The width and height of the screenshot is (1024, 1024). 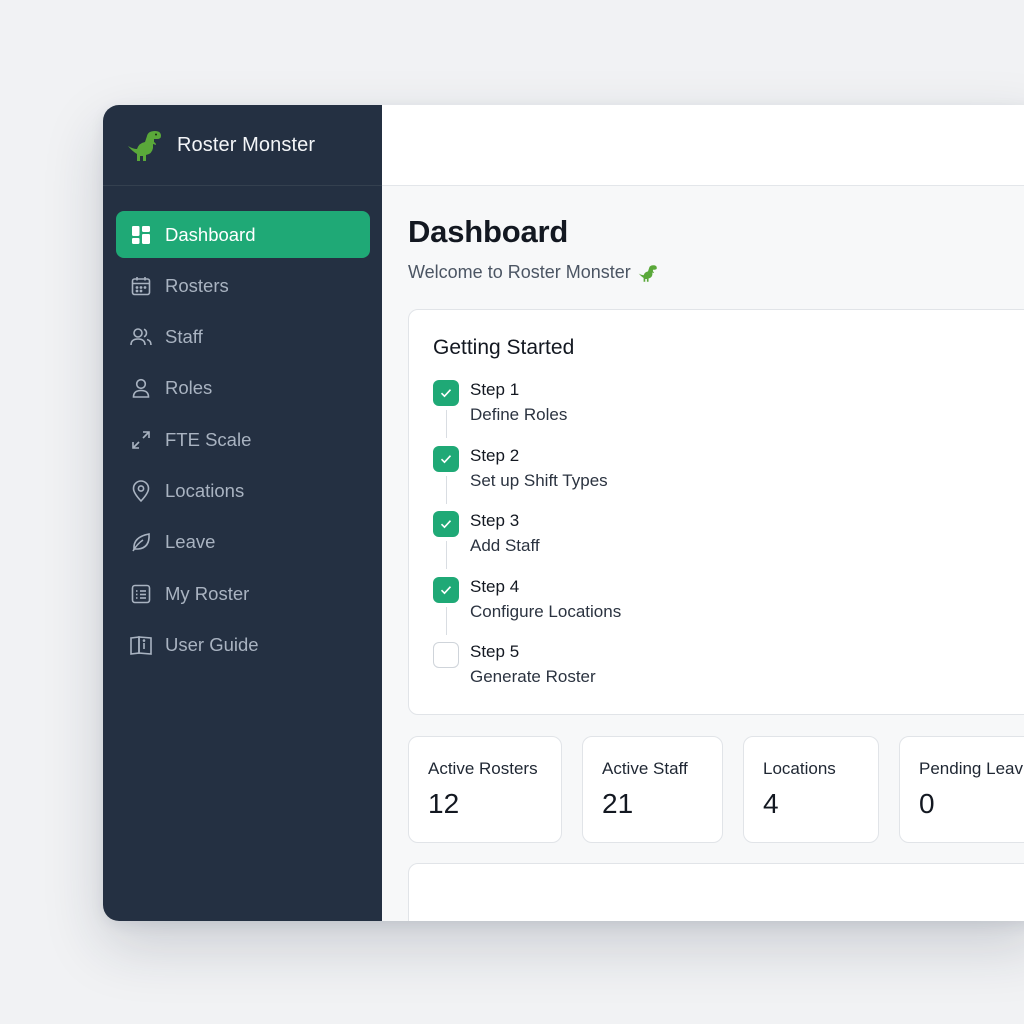 What do you see at coordinates (243, 542) in the screenshot?
I see `sidebar-item-leave: Leave` at bounding box center [243, 542].